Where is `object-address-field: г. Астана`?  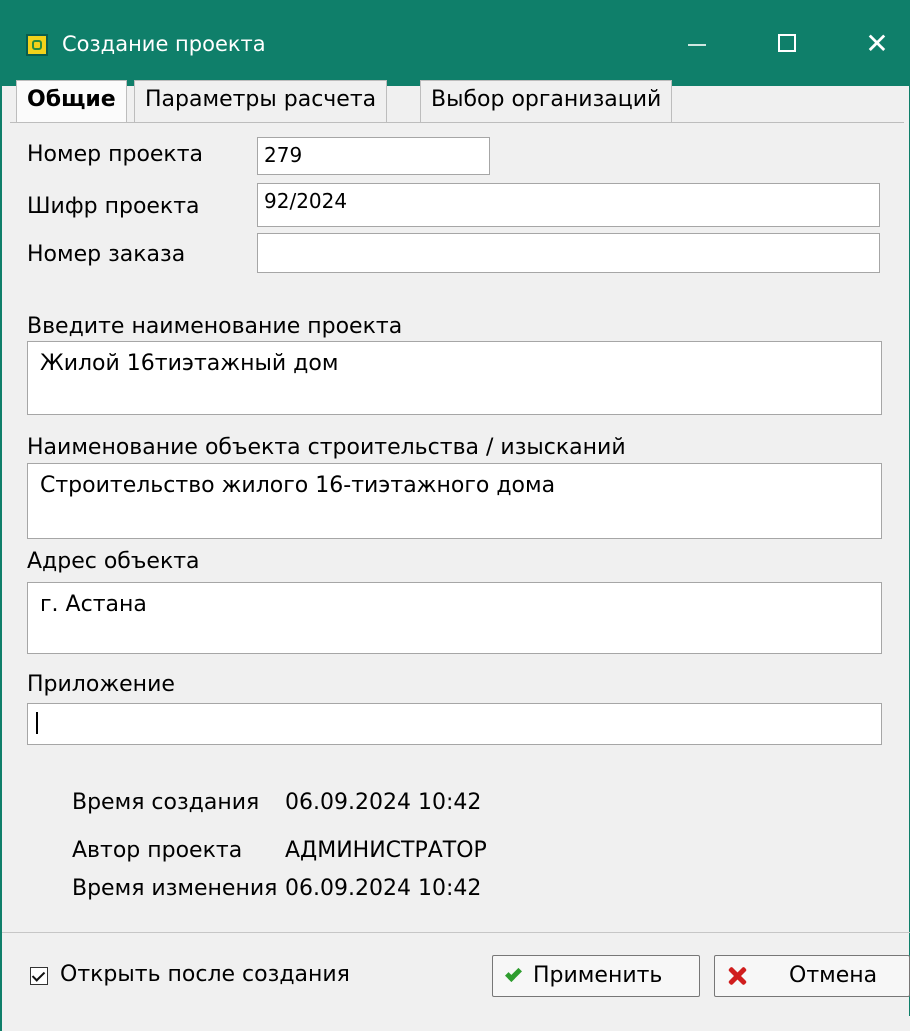
object-address-field: г. Астана is located at coordinates (454, 618).